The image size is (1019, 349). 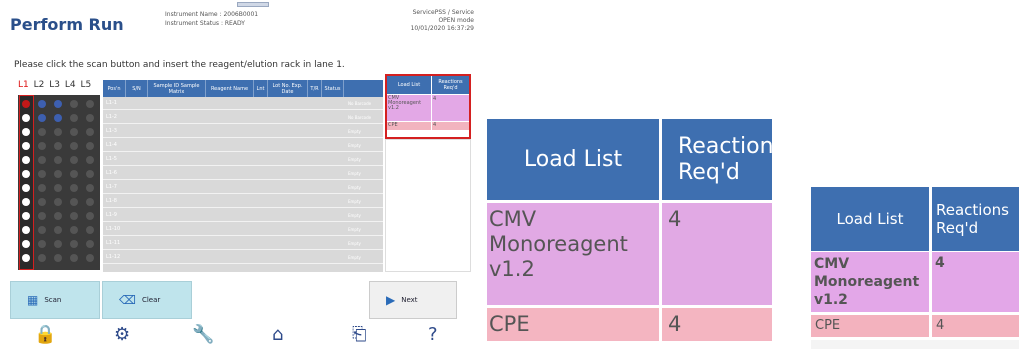 What do you see at coordinates (122, 334) in the screenshot?
I see `gear-icon: ⚙` at bounding box center [122, 334].